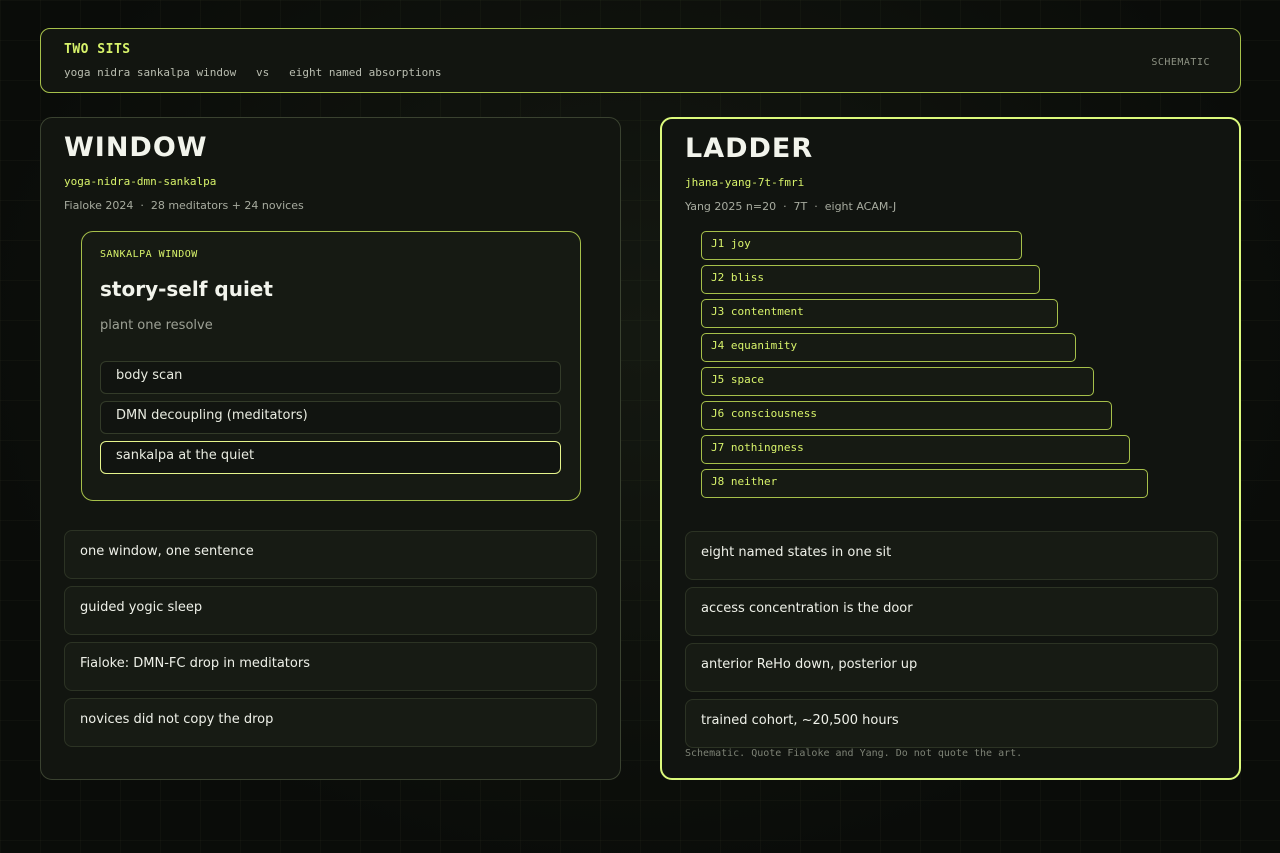 Image resolution: width=1280 pixels, height=853 pixels. I want to click on ladder-rung-j3: J3 contentment, so click(879, 313).